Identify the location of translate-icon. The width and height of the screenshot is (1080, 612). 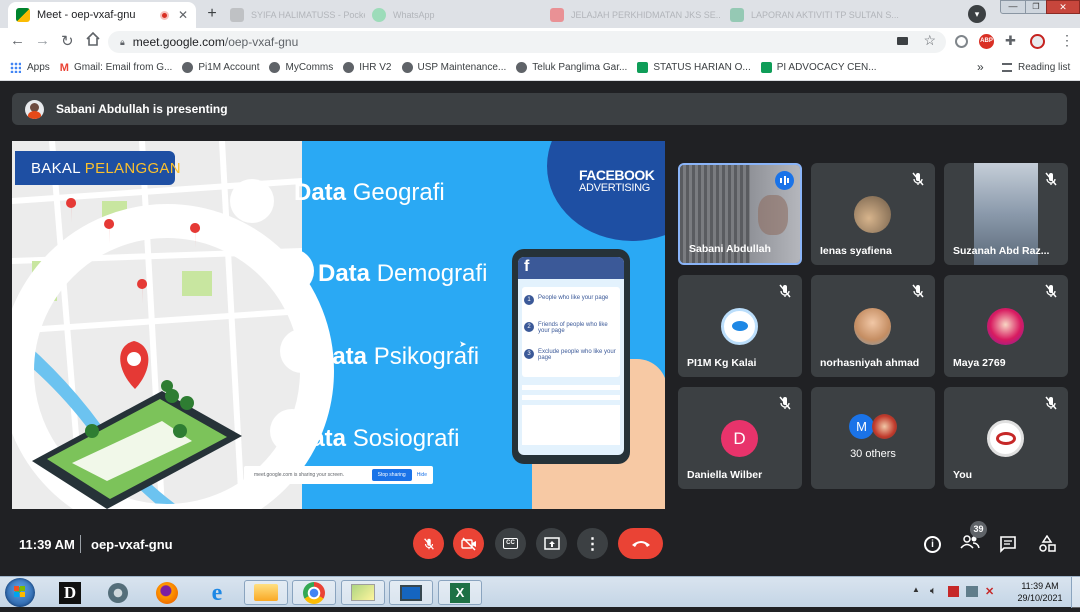
(961, 41).